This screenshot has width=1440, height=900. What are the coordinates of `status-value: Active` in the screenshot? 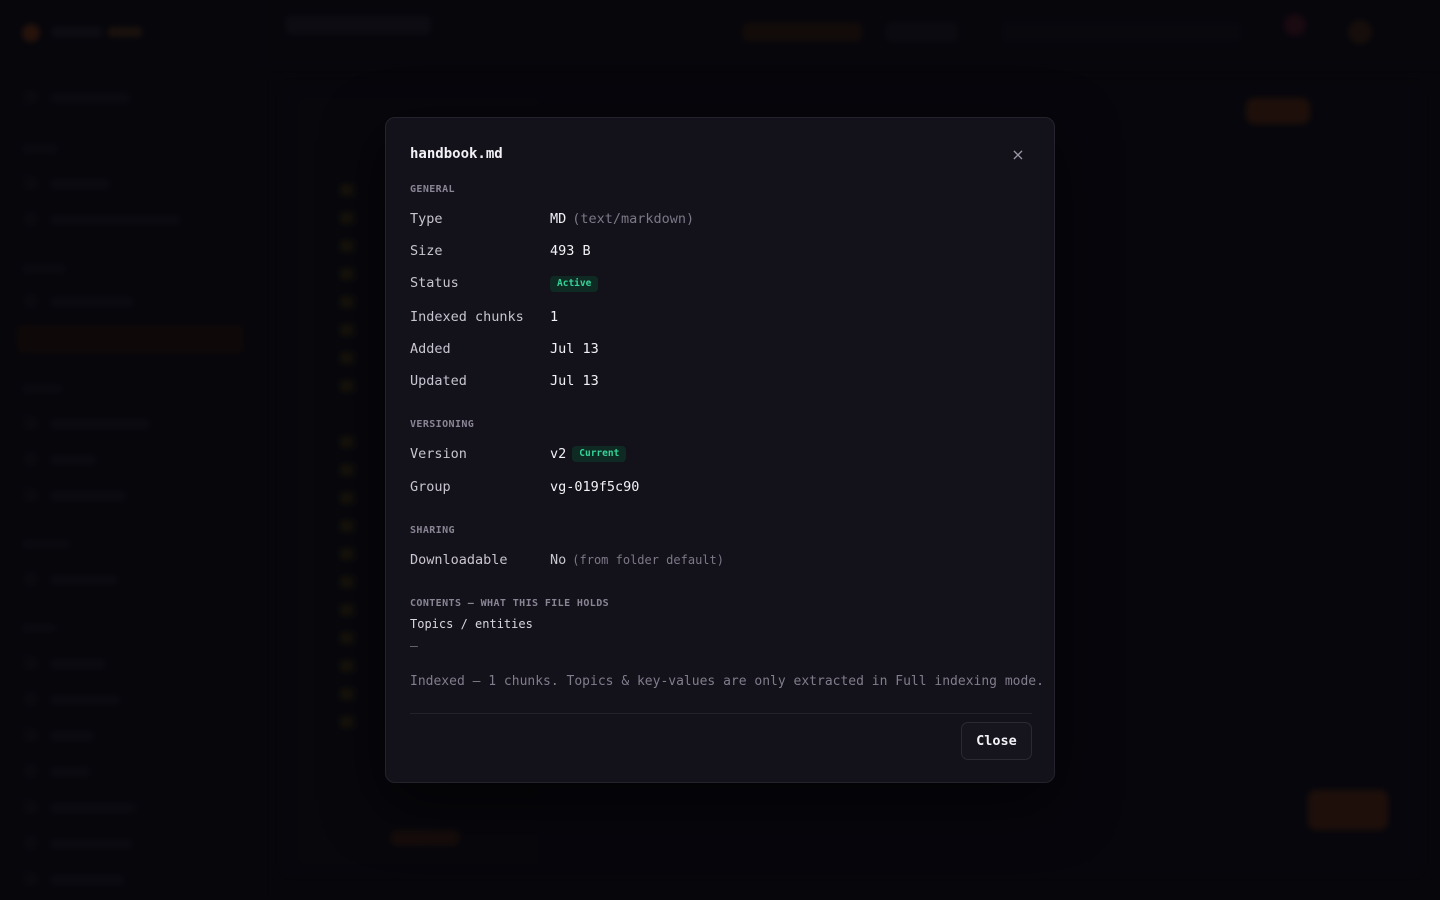 It's located at (574, 284).